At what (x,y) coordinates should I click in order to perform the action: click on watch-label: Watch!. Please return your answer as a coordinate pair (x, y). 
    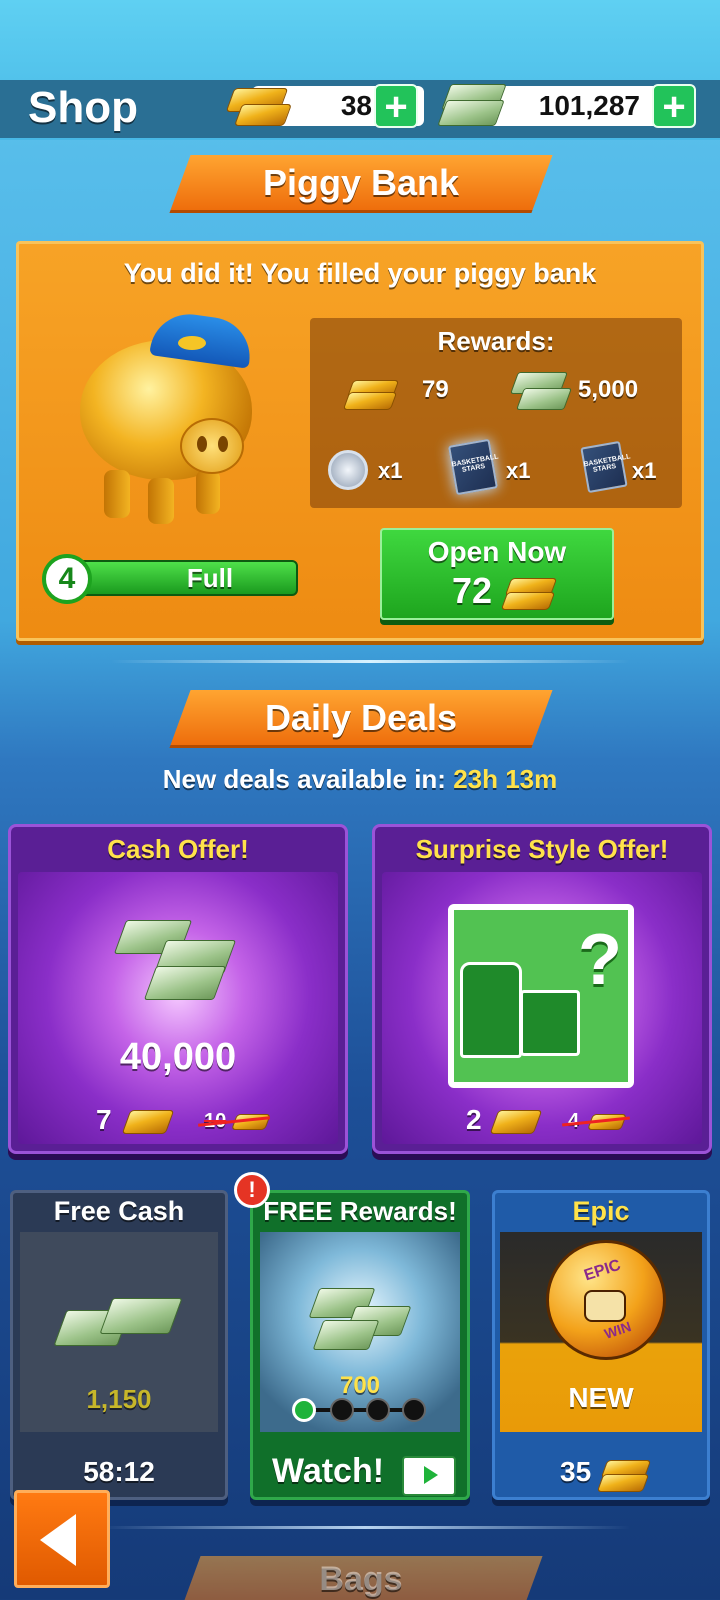
    Looking at the image, I should click on (328, 1471).